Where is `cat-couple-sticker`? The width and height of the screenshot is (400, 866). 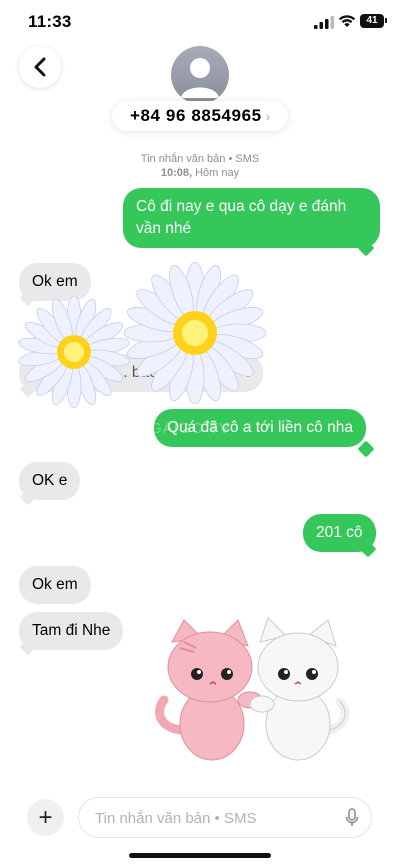
cat-couple-sticker is located at coordinates (255, 687).